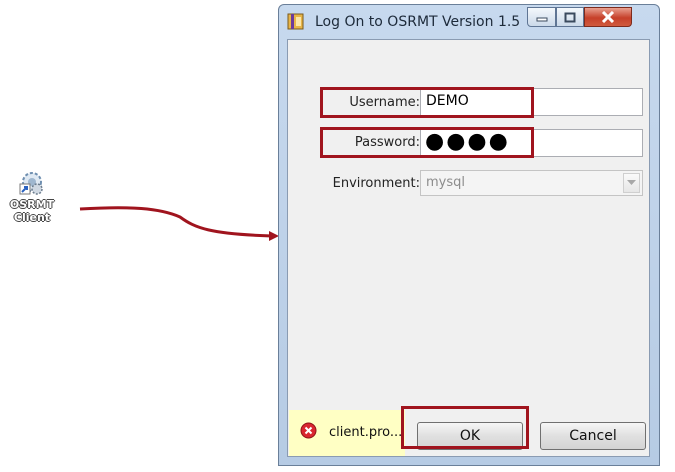  I want to click on minimize-icon, so click(541, 17).